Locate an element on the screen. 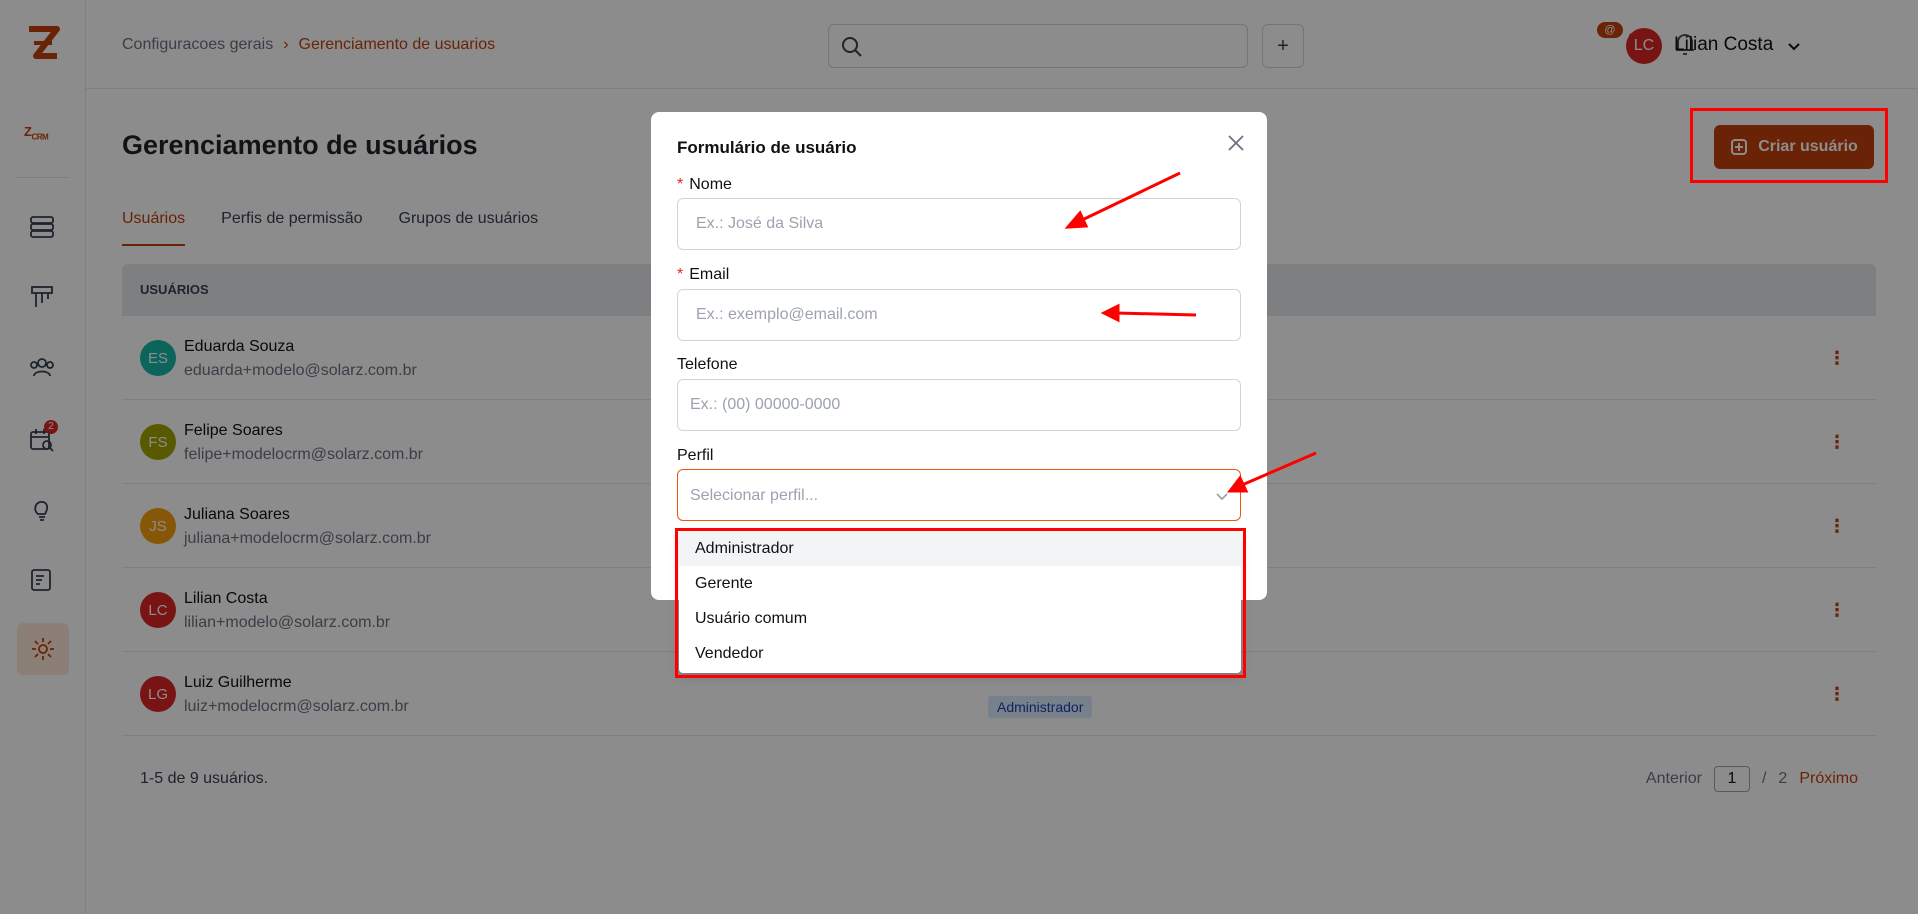 Image resolution: width=1918 pixels, height=914 pixels. perfil-label: Perfil is located at coordinates (695, 455).